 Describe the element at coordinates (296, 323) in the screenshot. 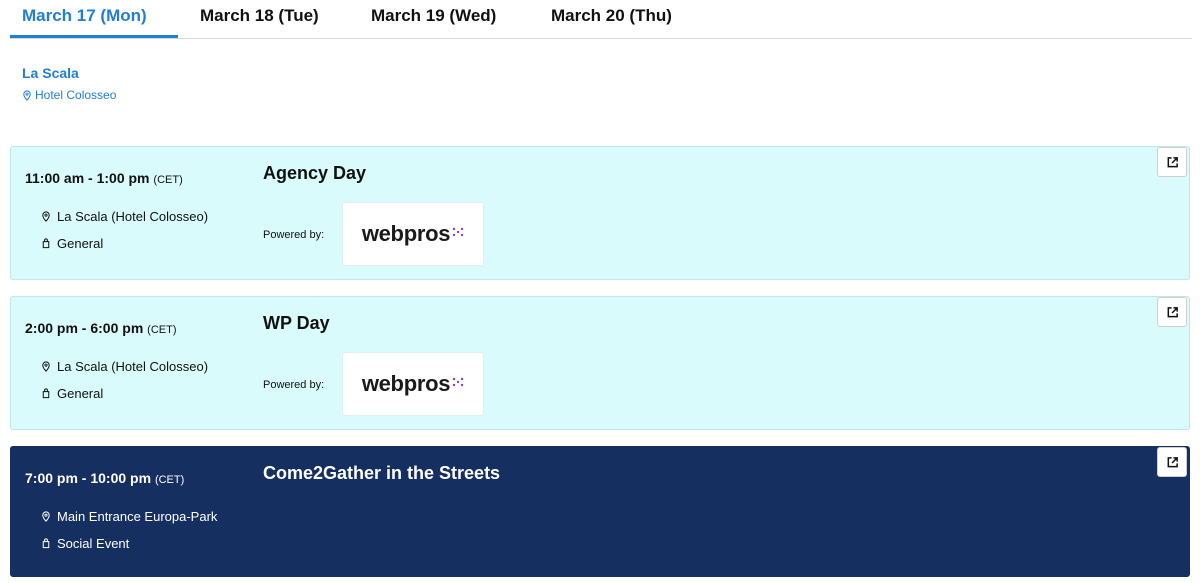

I see `session-title: WP Day` at that location.